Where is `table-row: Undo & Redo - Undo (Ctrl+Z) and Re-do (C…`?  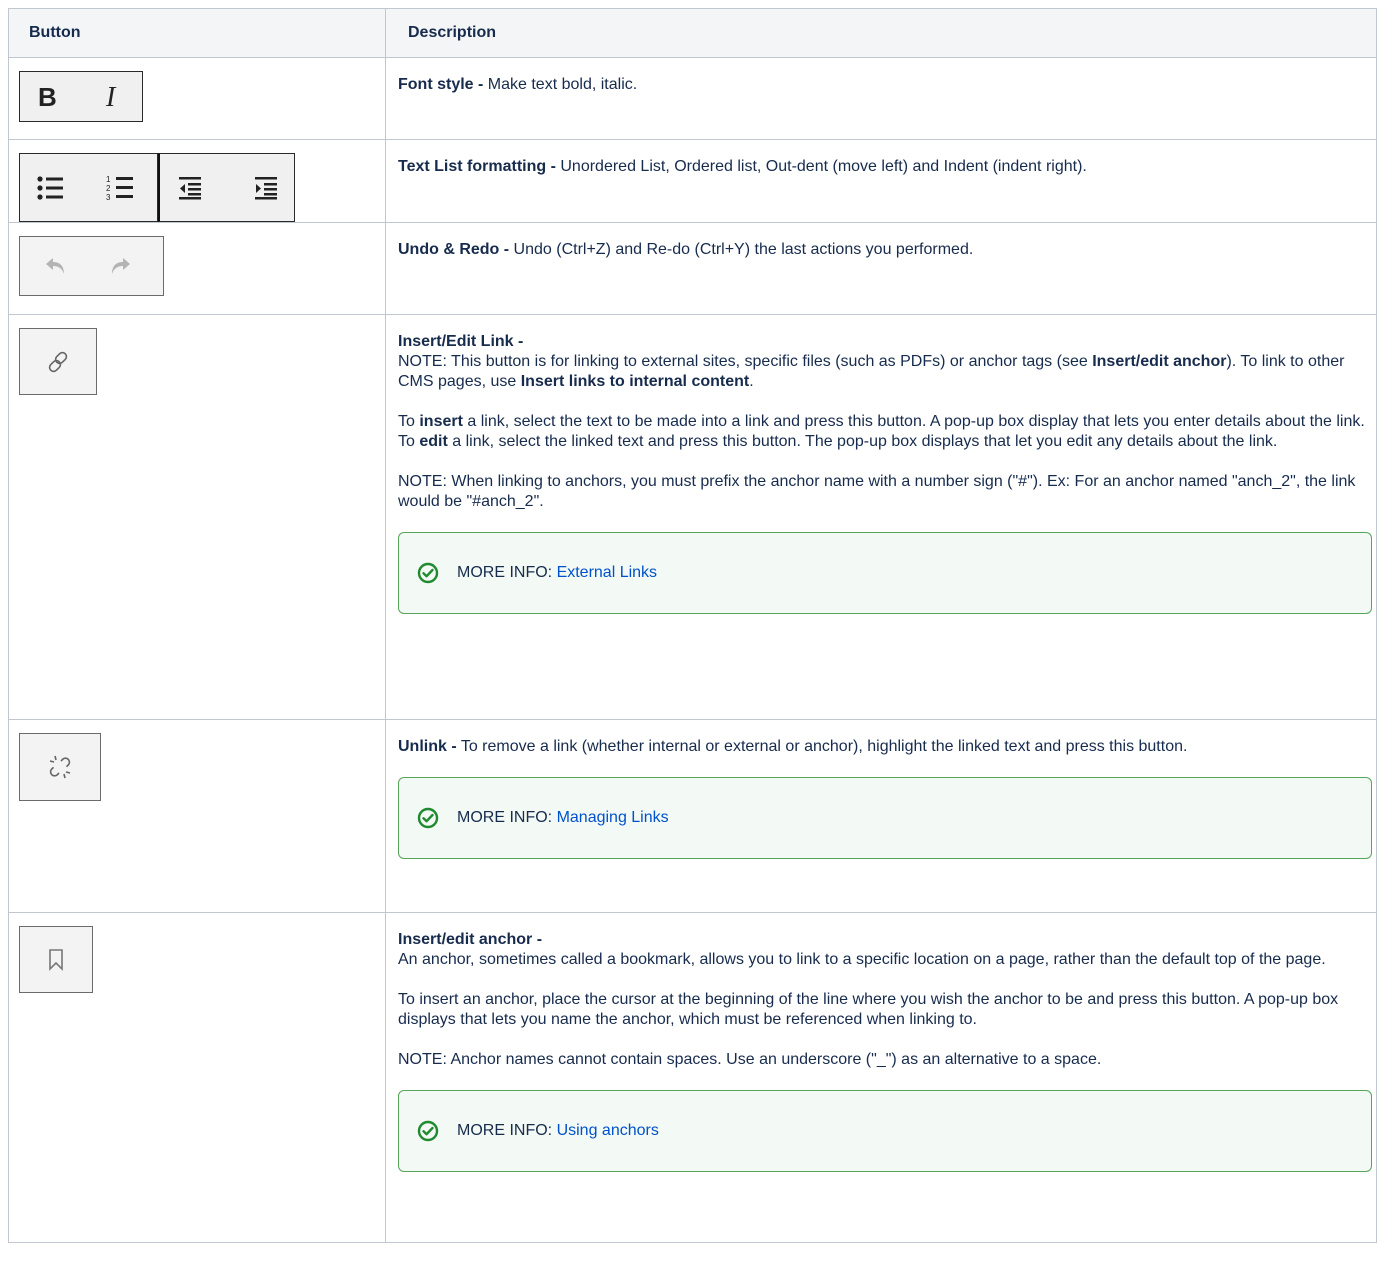 table-row: Undo & Redo - Undo (Ctrl+Z) and Re-do (C… is located at coordinates (692, 268).